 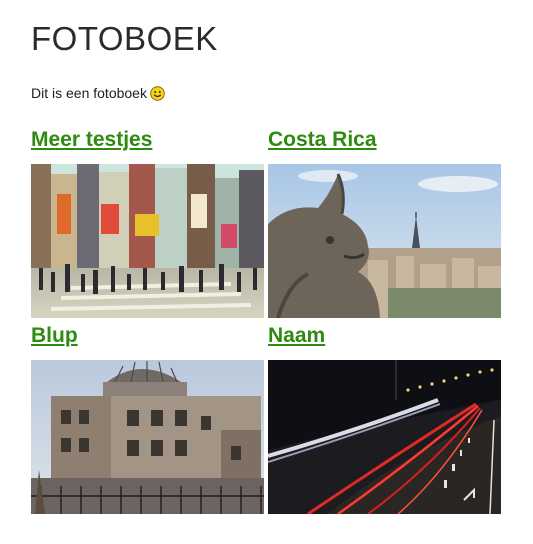 What do you see at coordinates (124, 38) in the screenshot?
I see `page-title: FOTOBOEK` at bounding box center [124, 38].